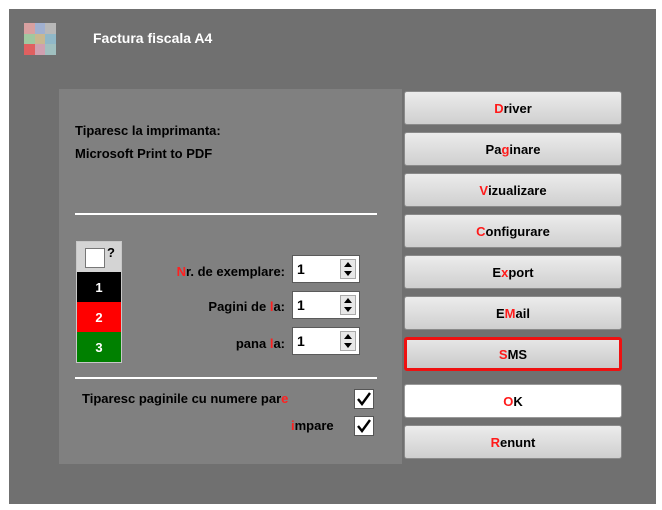 Image resolution: width=662 pixels, height=510 pixels. What do you see at coordinates (111, 252) in the screenshot?
I see `question-mark: ?` at bounding box center [111, 252].